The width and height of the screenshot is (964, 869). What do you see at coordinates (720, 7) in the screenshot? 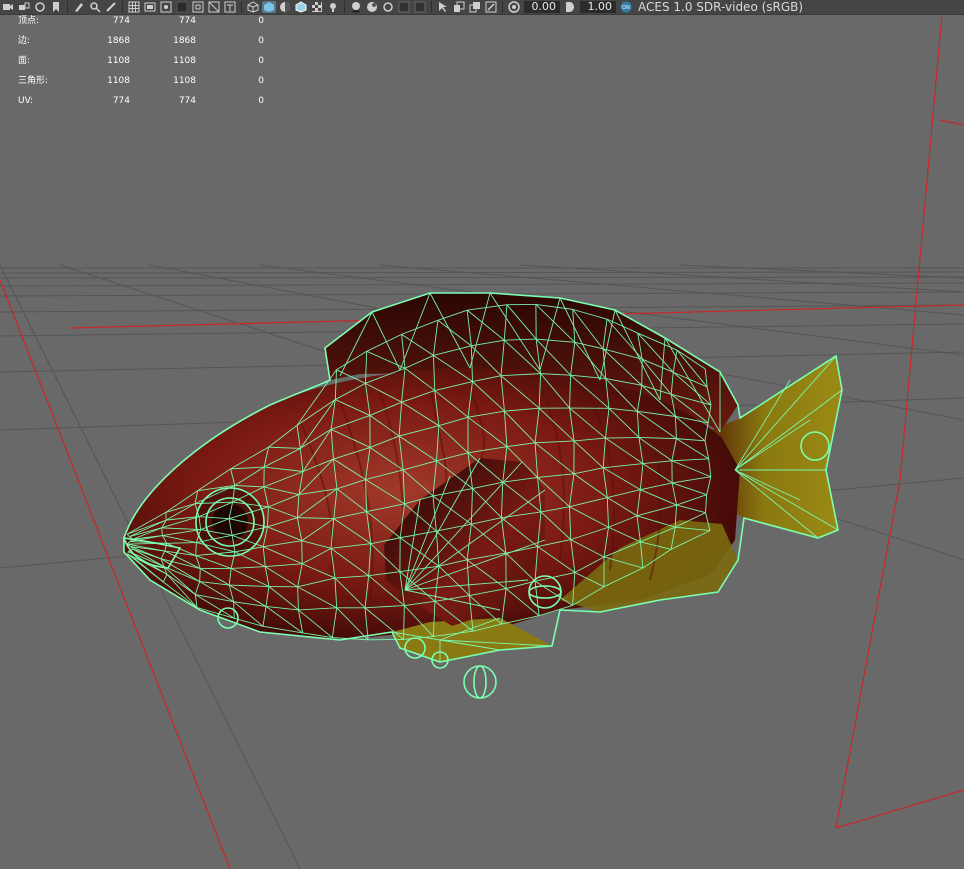
I see `color-space-label: ACES 1.0 SDR-video (sRGB)` at bounding box center [720, 7].